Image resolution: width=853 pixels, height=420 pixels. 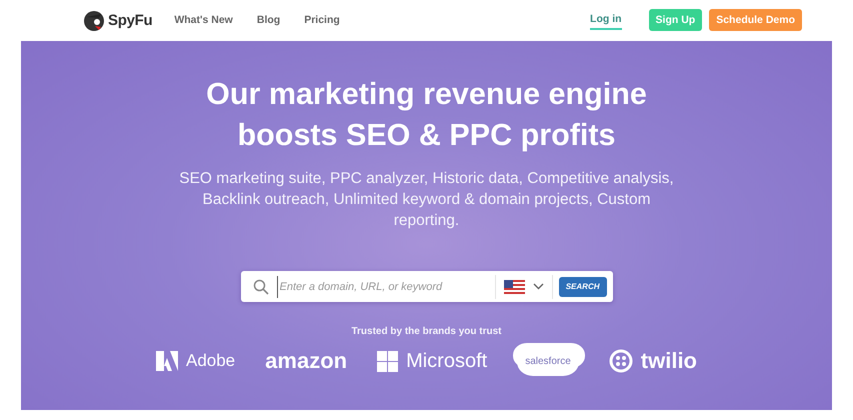 What do you see at coordinates (426, 331) in the screenshot?
I see `trusted-heading: Trusted by the brands you trust` at bounding box center [426, 331].